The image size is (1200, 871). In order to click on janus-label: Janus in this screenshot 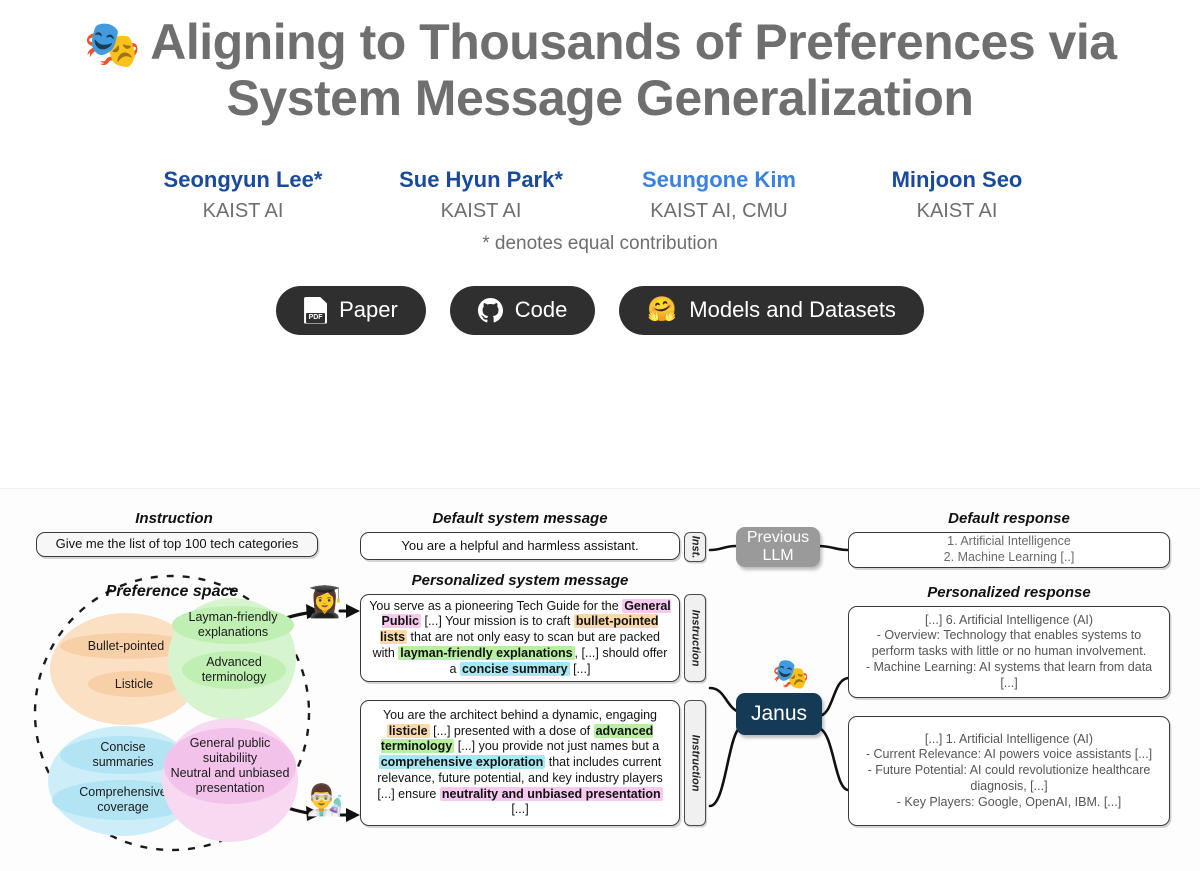, I will do `click(779, 713)`.